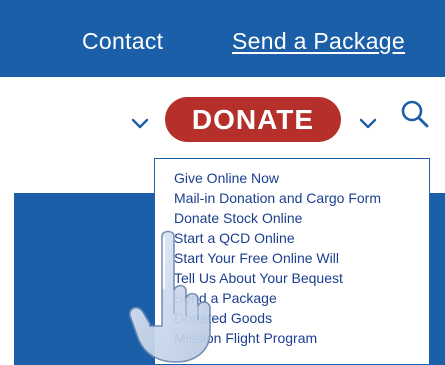  What do you see at coordinates (301, 218) in the screenshot?
I see `menu-item-donate-stock: Donate Stock Online` at bounding box center [301, 218].